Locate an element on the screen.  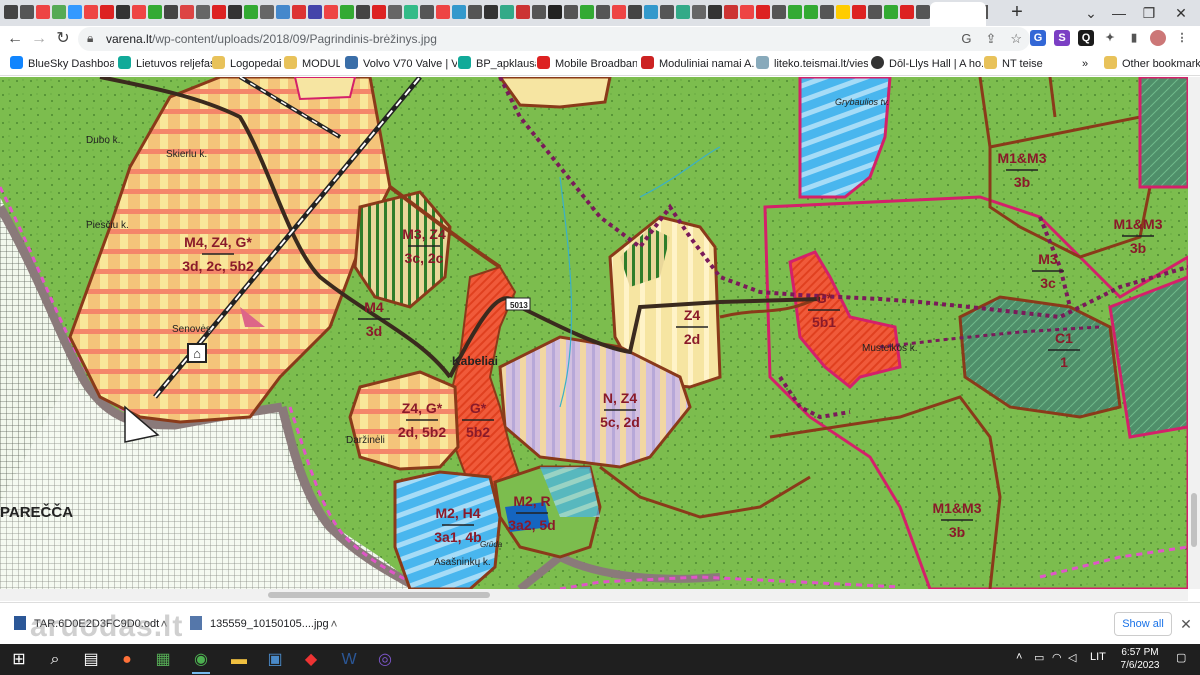
bookmark-item: BP_apklausa is located at coordinates (497, 64).